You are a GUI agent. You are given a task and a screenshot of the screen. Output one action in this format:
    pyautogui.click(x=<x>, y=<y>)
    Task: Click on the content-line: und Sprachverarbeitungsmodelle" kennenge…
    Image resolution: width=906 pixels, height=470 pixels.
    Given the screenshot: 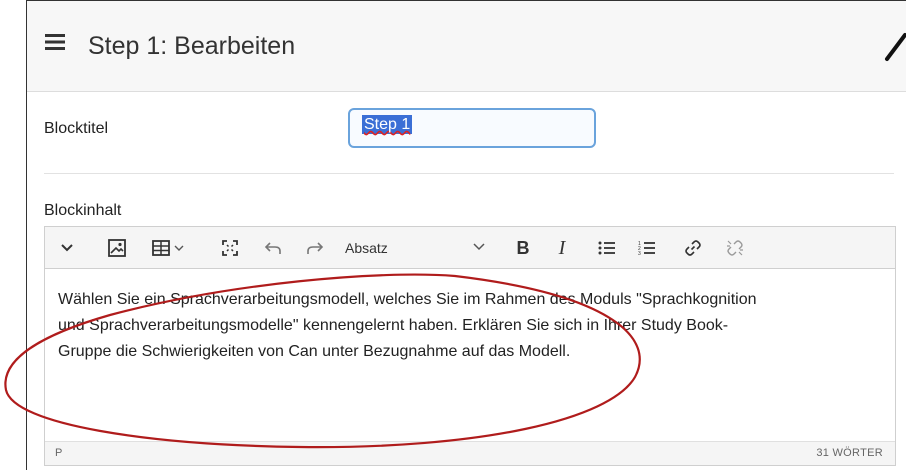 What is the action you would take?
    pyautogui.click(x=393, y=325)
    